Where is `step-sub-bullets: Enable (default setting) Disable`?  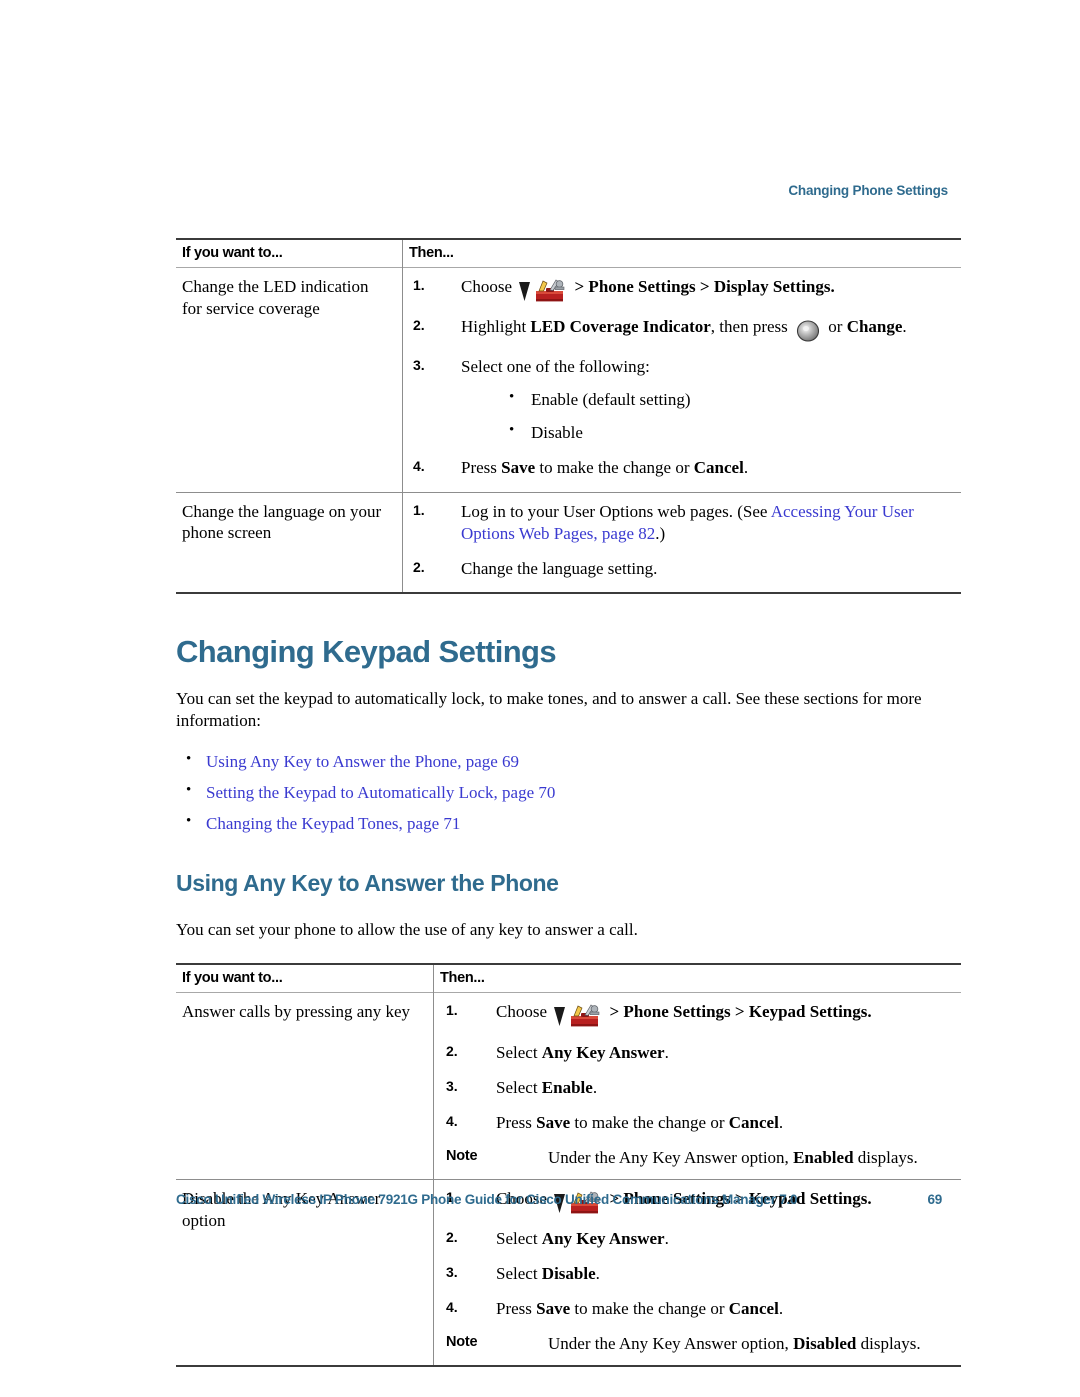 step-sub-bullets: Enable (default setting) Disable is located at coordinates (709, 416).